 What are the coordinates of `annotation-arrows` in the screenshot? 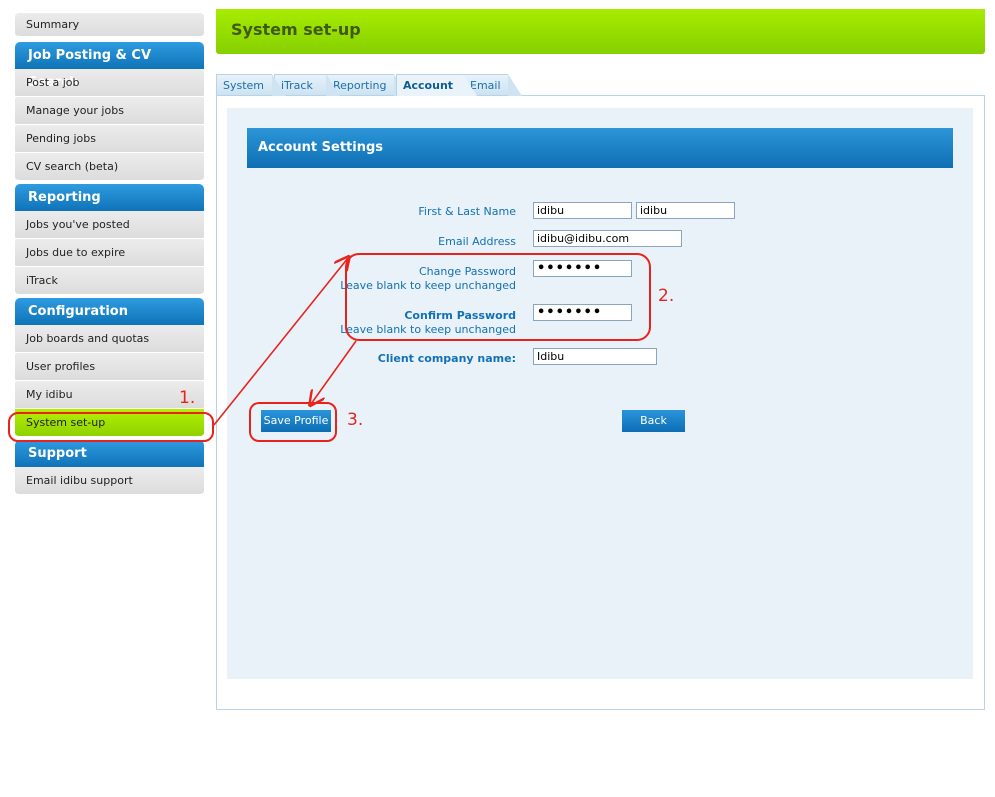 It's located at (285, 213).